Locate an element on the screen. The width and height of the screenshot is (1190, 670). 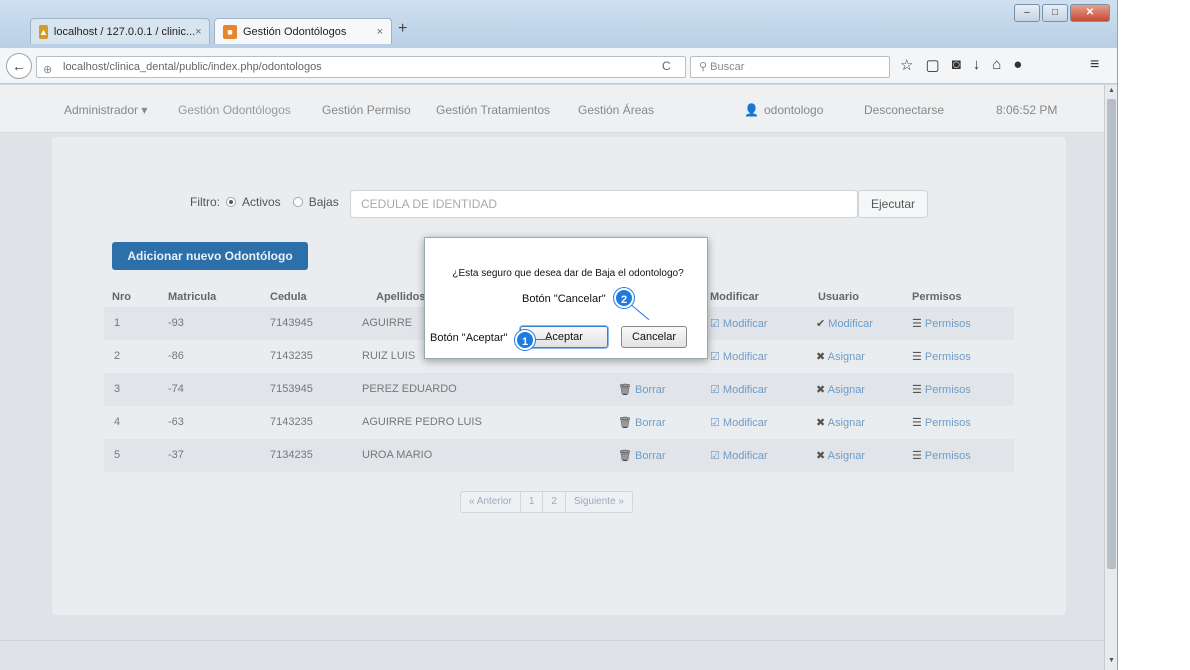
vertical-scrollbar: ▲ ▼ is located at coordinates (1110, 377).